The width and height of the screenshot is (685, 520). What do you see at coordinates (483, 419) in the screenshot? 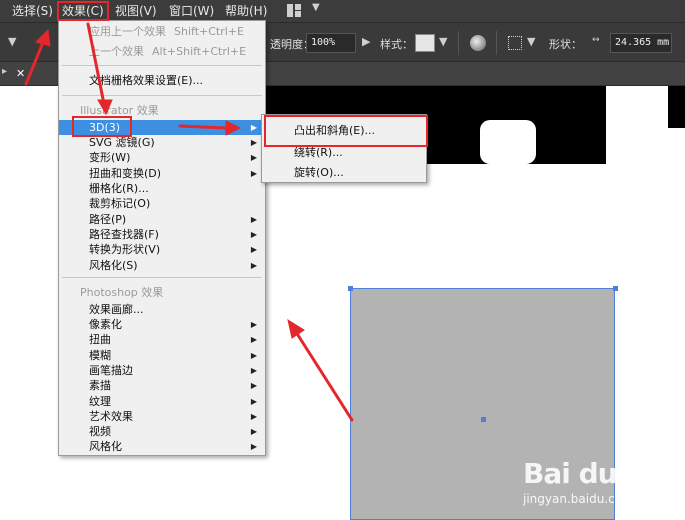
I see `center-point` at bounding box center [483, 419].